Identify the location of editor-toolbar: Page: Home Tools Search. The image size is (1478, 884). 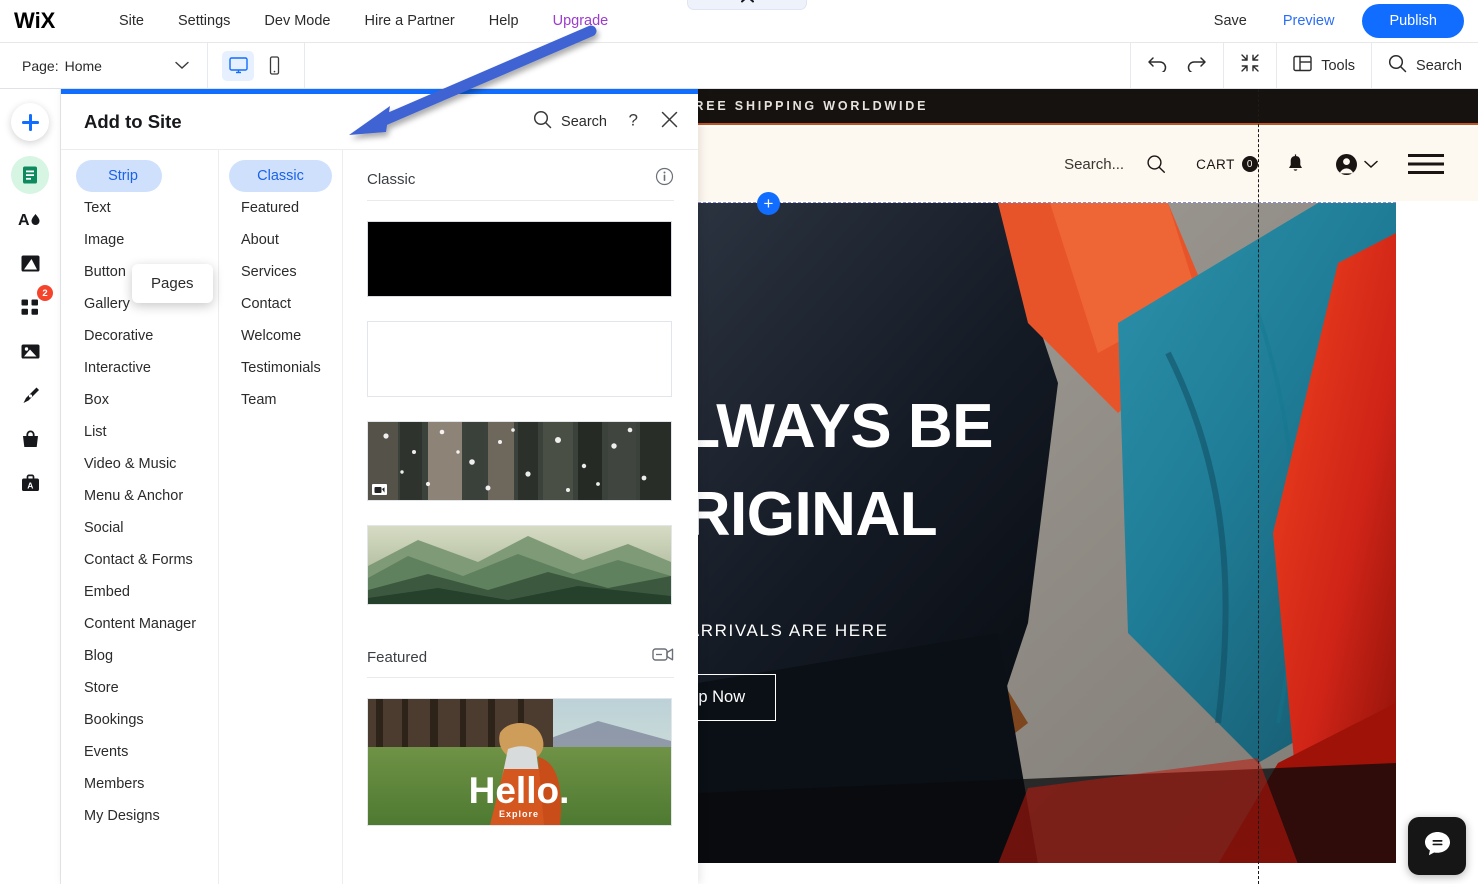
(739, 66).